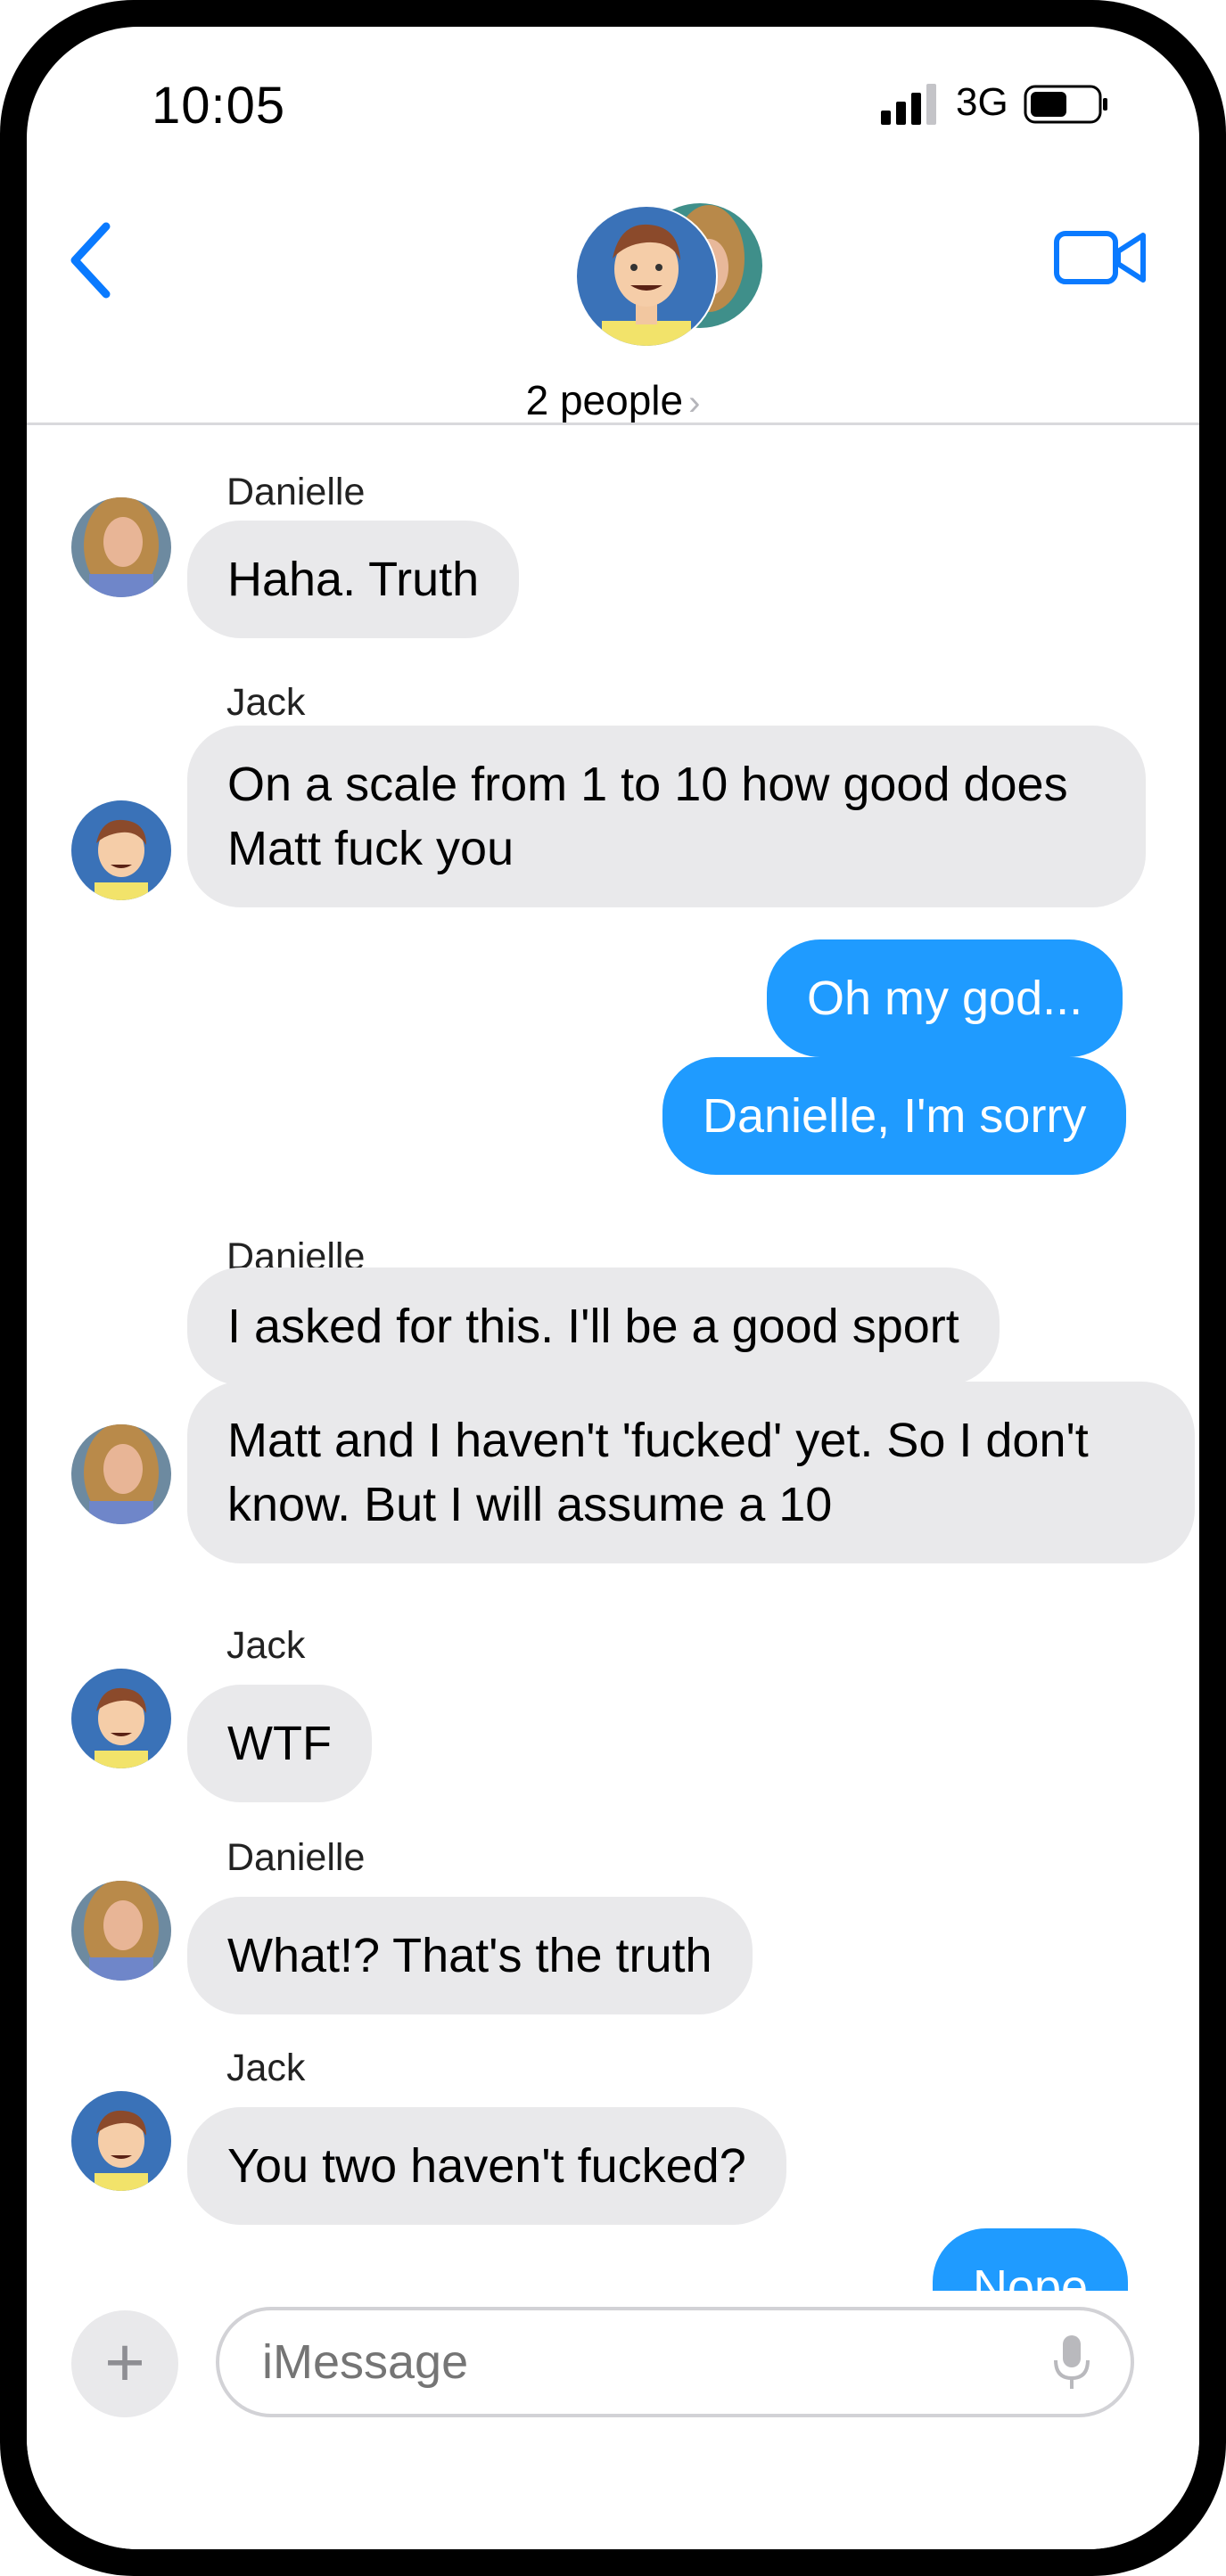 This screenshot has width=1226, height=2576. I want to click on message-text: I asked for this. I'll be a good sport, so click(593, 1326).